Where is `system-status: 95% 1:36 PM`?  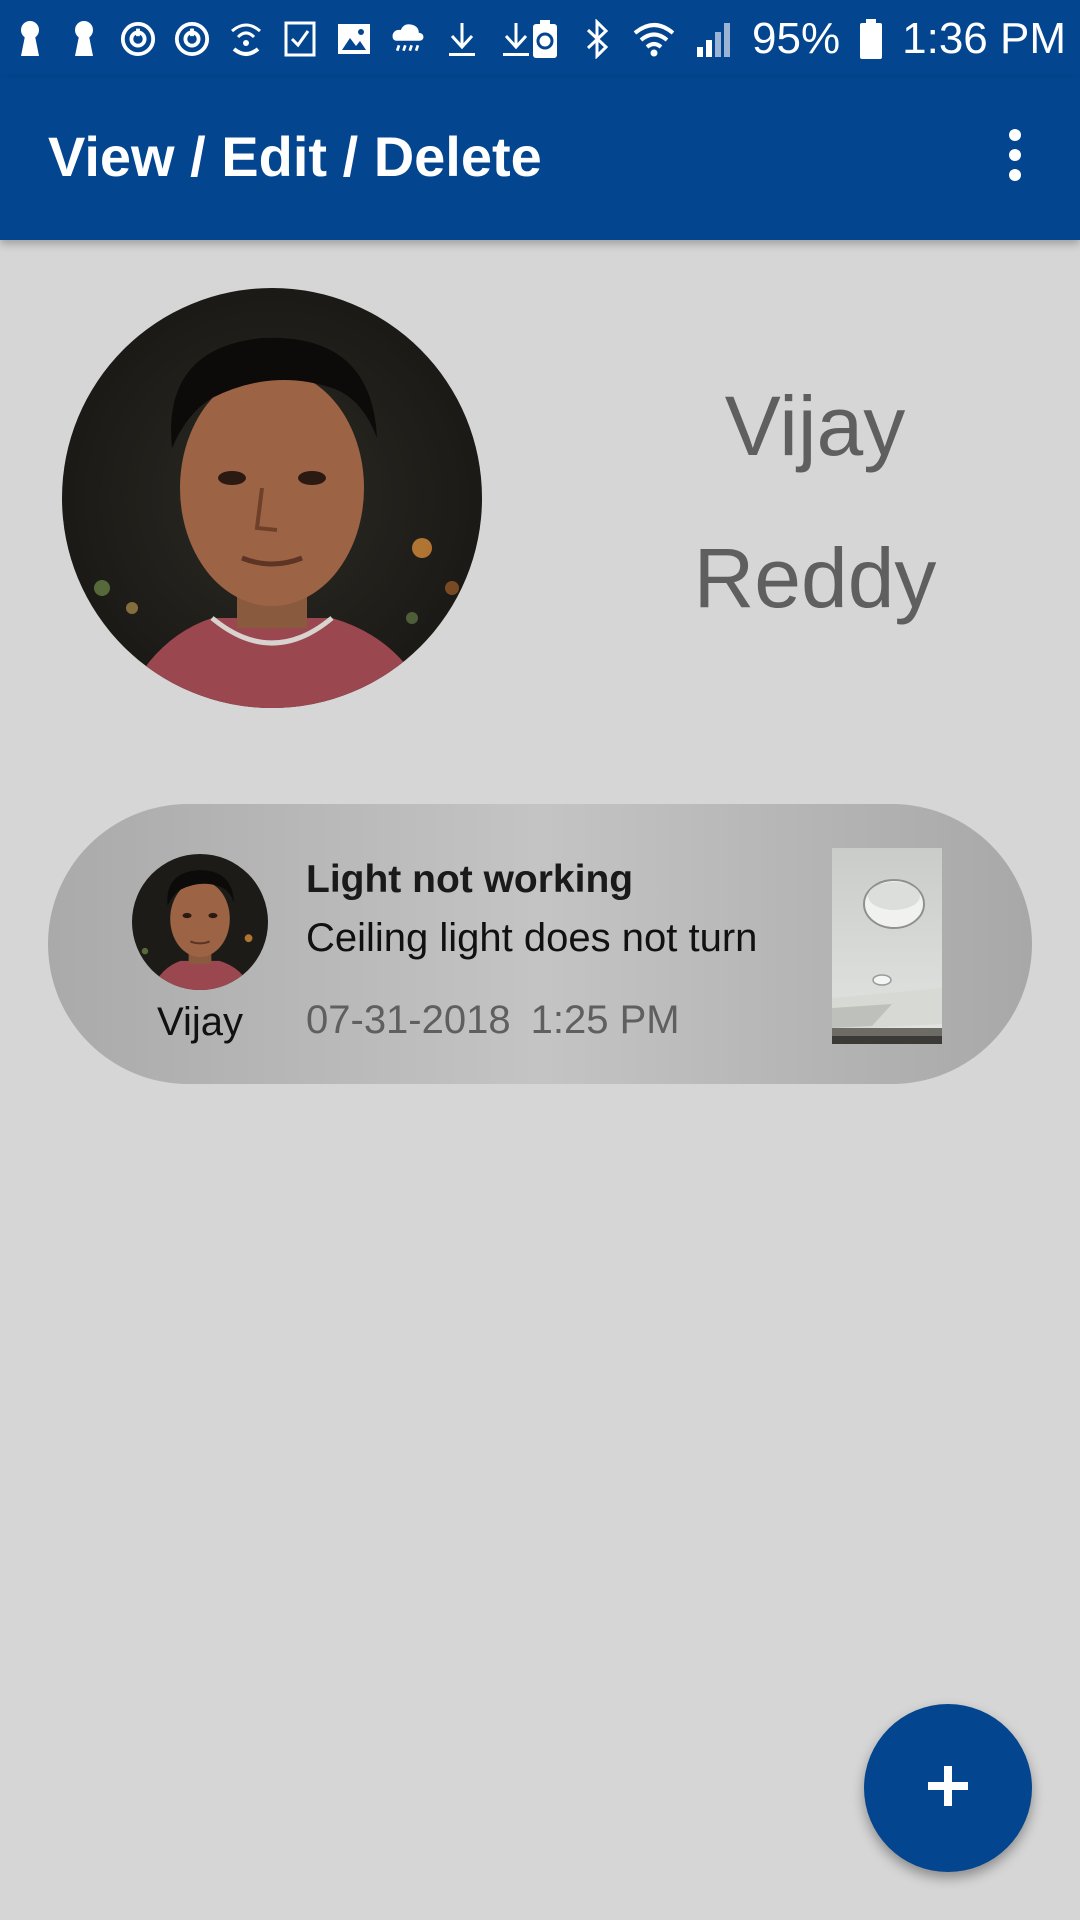
system-status: 95% 1:36 PM is located at coordinates (797, 39).